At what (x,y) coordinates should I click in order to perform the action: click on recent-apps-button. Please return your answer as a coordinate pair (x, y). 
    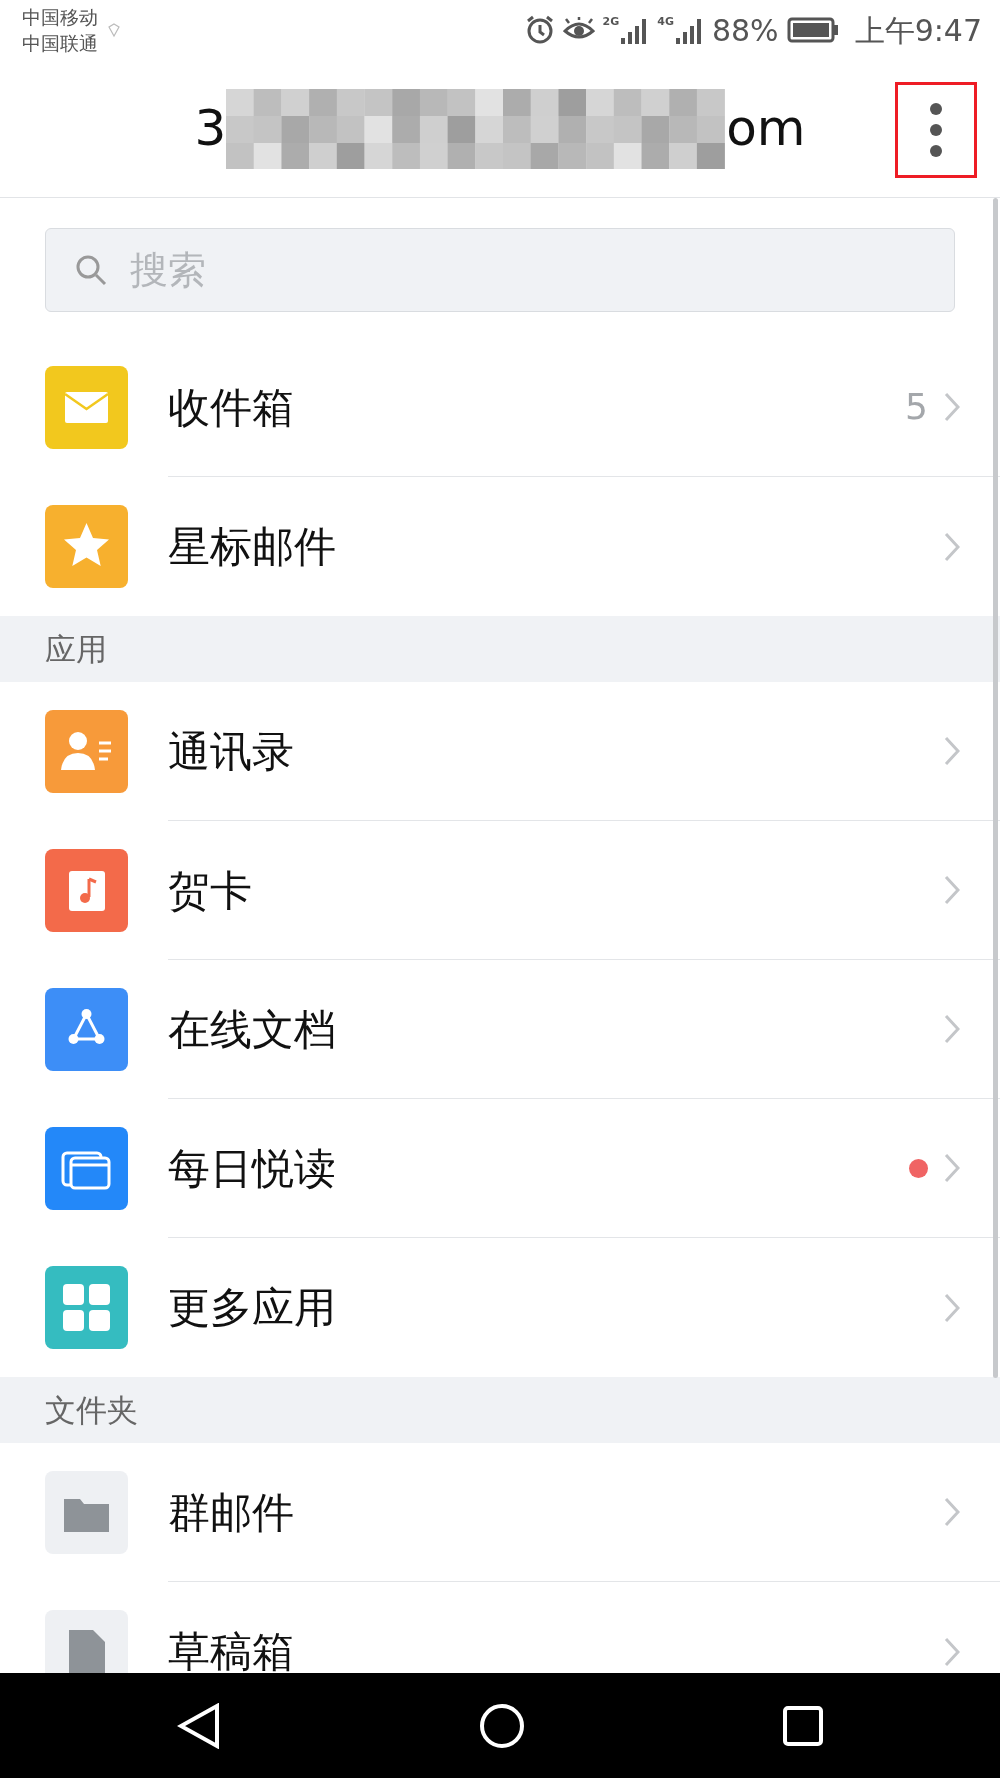
    Looking at the image, I should click on (803, 1725).